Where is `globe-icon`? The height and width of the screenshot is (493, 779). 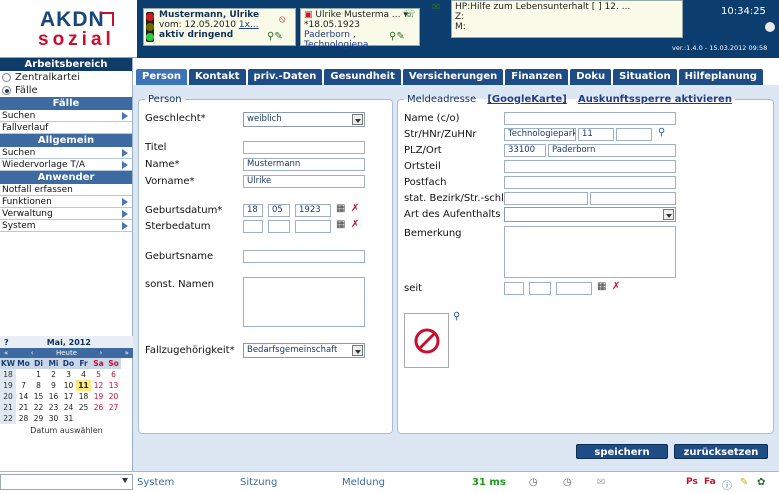 globe-icon is located at coordinates (770, 27).